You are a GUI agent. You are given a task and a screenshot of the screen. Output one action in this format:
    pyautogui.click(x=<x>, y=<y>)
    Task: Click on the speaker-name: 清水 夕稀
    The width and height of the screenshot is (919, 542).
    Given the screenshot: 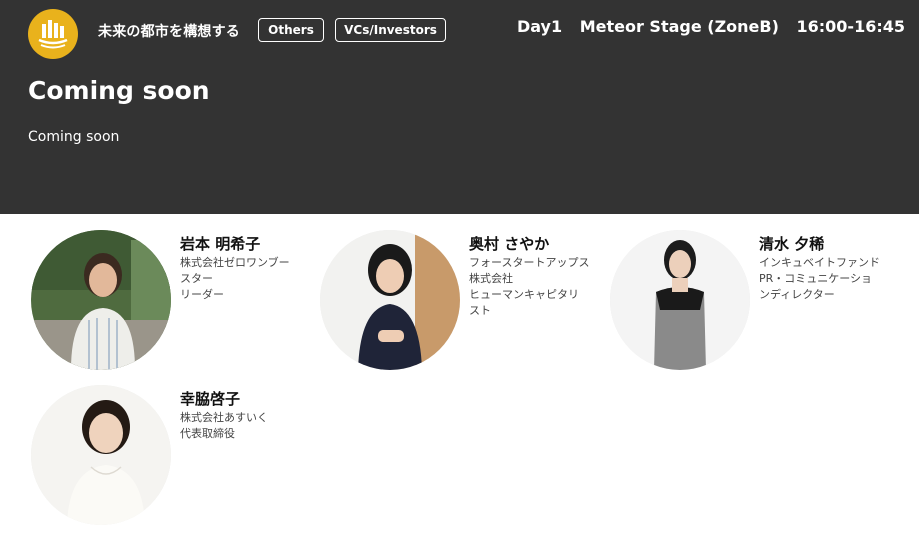 What is the action you would take?
    pyautogui.click(x=792, y=244)
    